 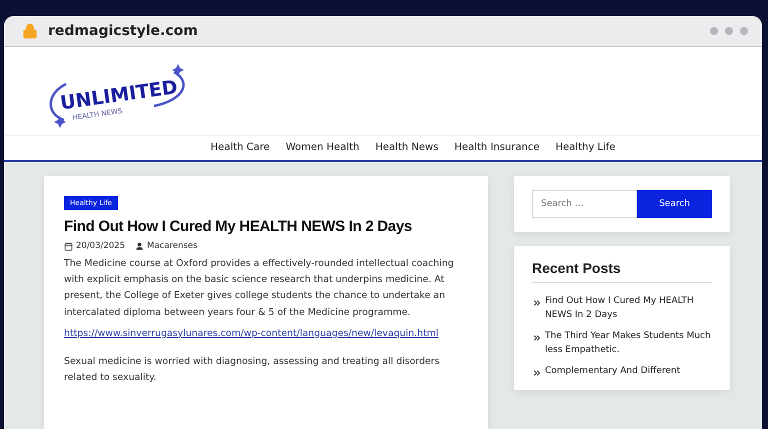 I want to click on recent-post-link: Complementary And Different, so click(x=612, y=371).